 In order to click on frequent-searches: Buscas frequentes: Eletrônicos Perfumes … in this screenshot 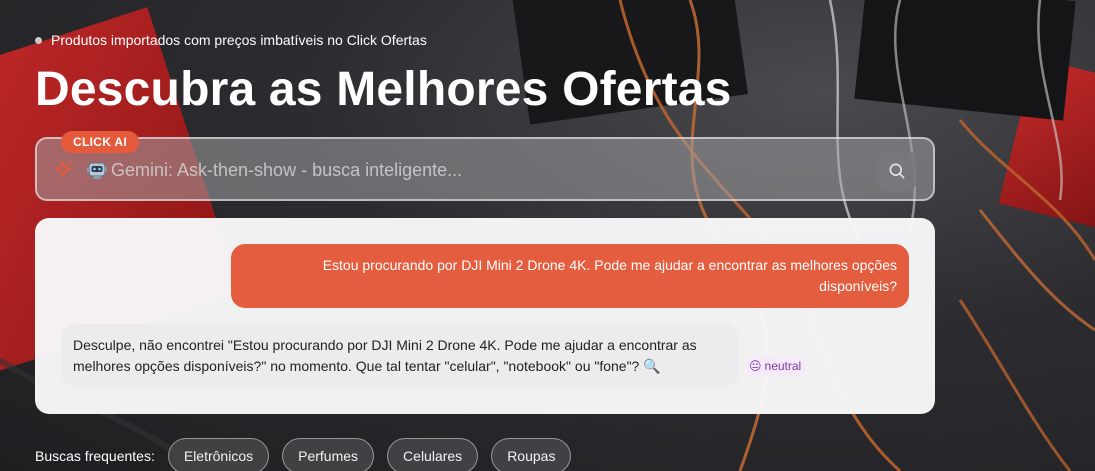, I will do `click(309, 454)`.